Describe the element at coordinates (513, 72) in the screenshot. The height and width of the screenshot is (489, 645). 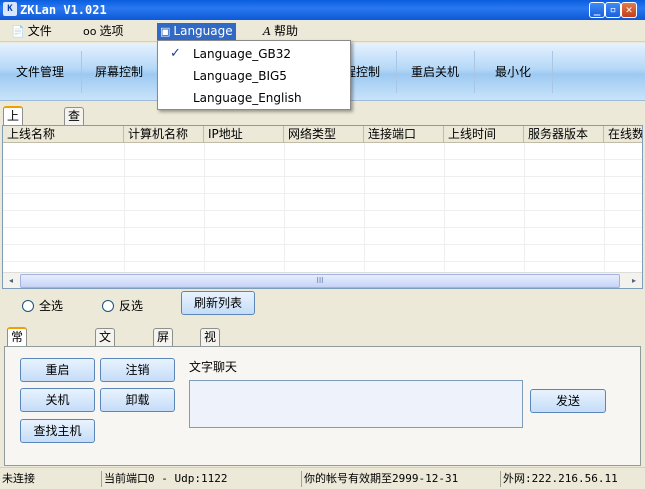
I see `minimize-app-button: 最小化` at that location.